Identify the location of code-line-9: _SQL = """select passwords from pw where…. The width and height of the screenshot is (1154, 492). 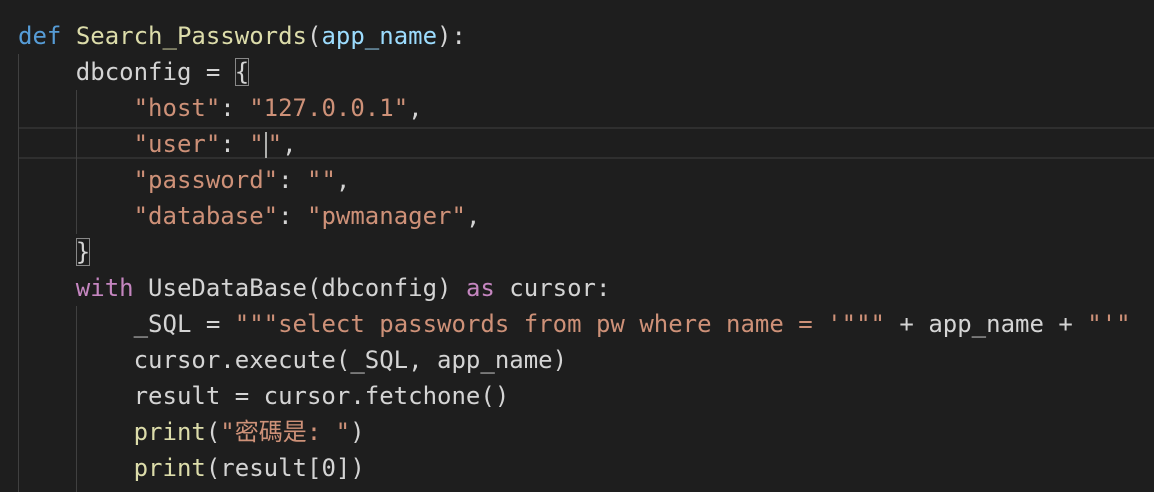
(574, 324).